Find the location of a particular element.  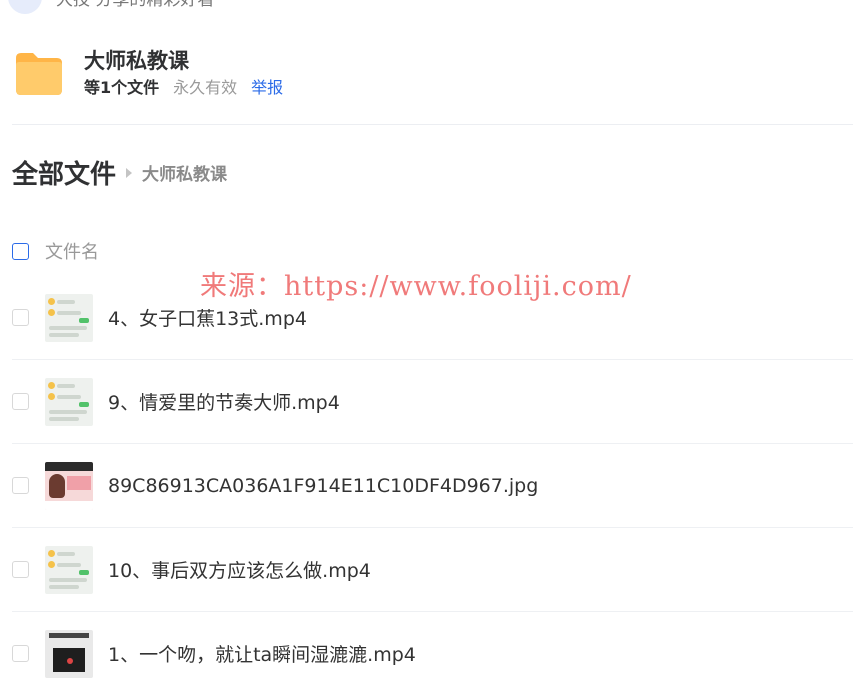

file-name: 1、一个吻，就让ta瞬间湿漉漉.mp4 is located at coordinates (262, 653).